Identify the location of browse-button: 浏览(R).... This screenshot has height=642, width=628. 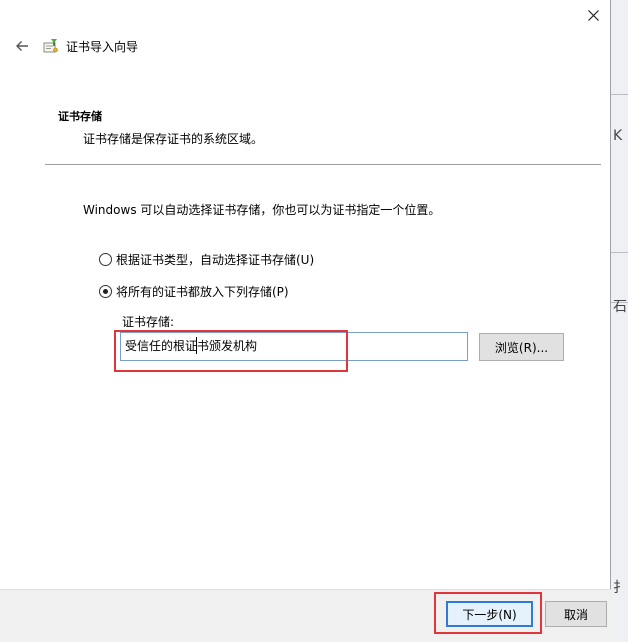
(521, 347).